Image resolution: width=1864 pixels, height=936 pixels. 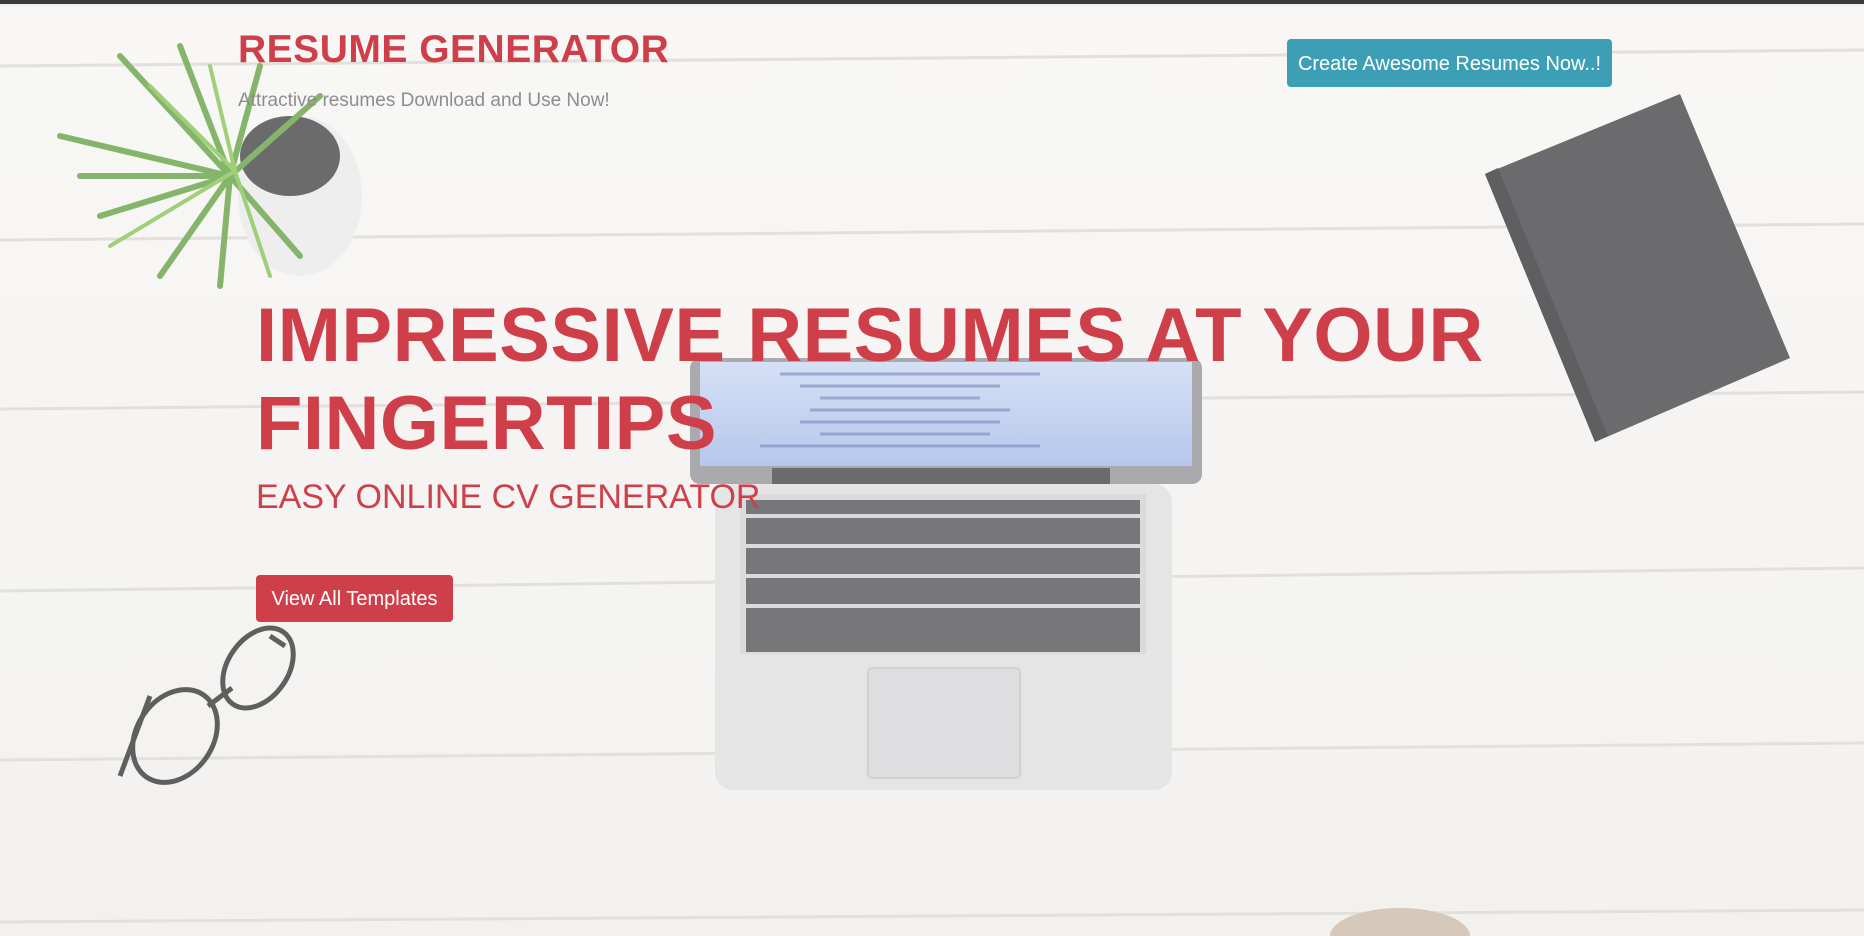 What do you see at coordinates (870, 379) in the screenshot?
I see `hero-heading: IMPRESSIVE RESUMES AT YOUR FINGERTIPS` at bounding box center [870, 379].